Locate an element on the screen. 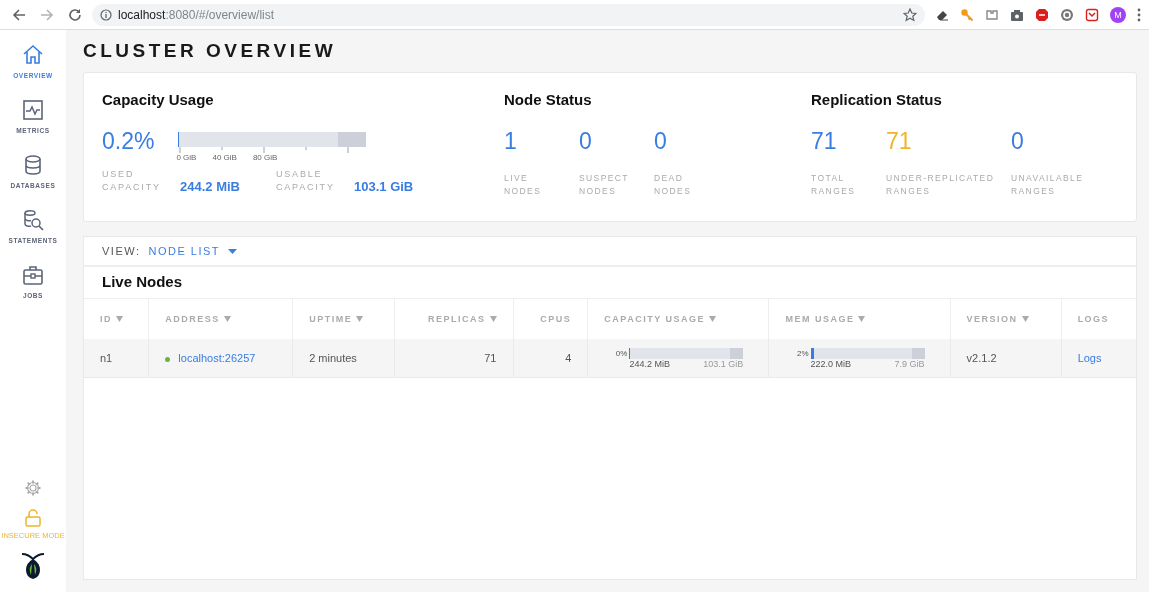 Image resolution: width=1149 pixels, height=592 pixels. metric-value: 1 is located at coordinates (511, 141).